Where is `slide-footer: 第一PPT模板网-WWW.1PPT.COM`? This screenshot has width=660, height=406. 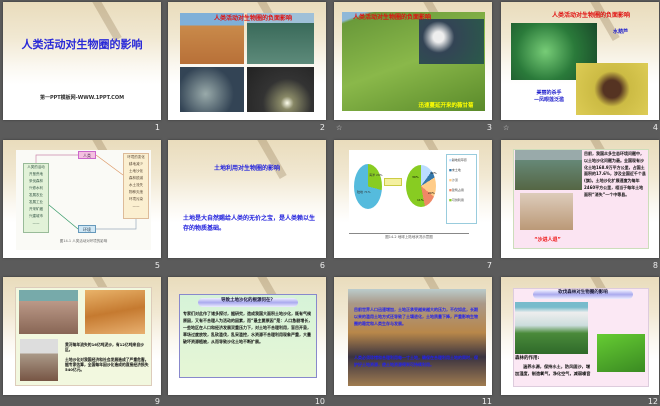
slide-footer: 第一PPT模板网-WWW.1PPT.COM is located at coordinates (82, 98).